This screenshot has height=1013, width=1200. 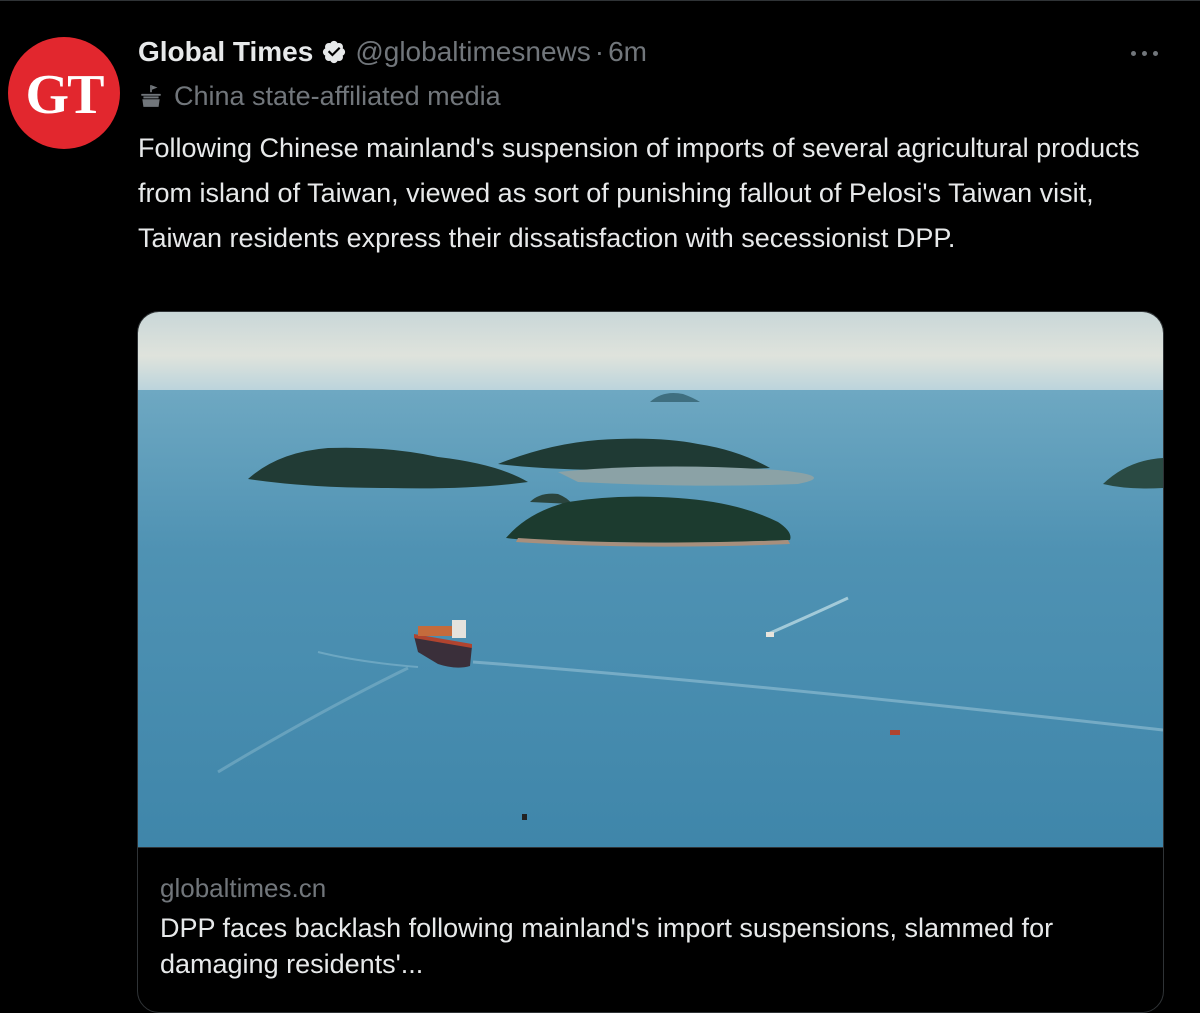 I want to click on state-media-label: China state-affiliated media, so click(x=319, y=96).